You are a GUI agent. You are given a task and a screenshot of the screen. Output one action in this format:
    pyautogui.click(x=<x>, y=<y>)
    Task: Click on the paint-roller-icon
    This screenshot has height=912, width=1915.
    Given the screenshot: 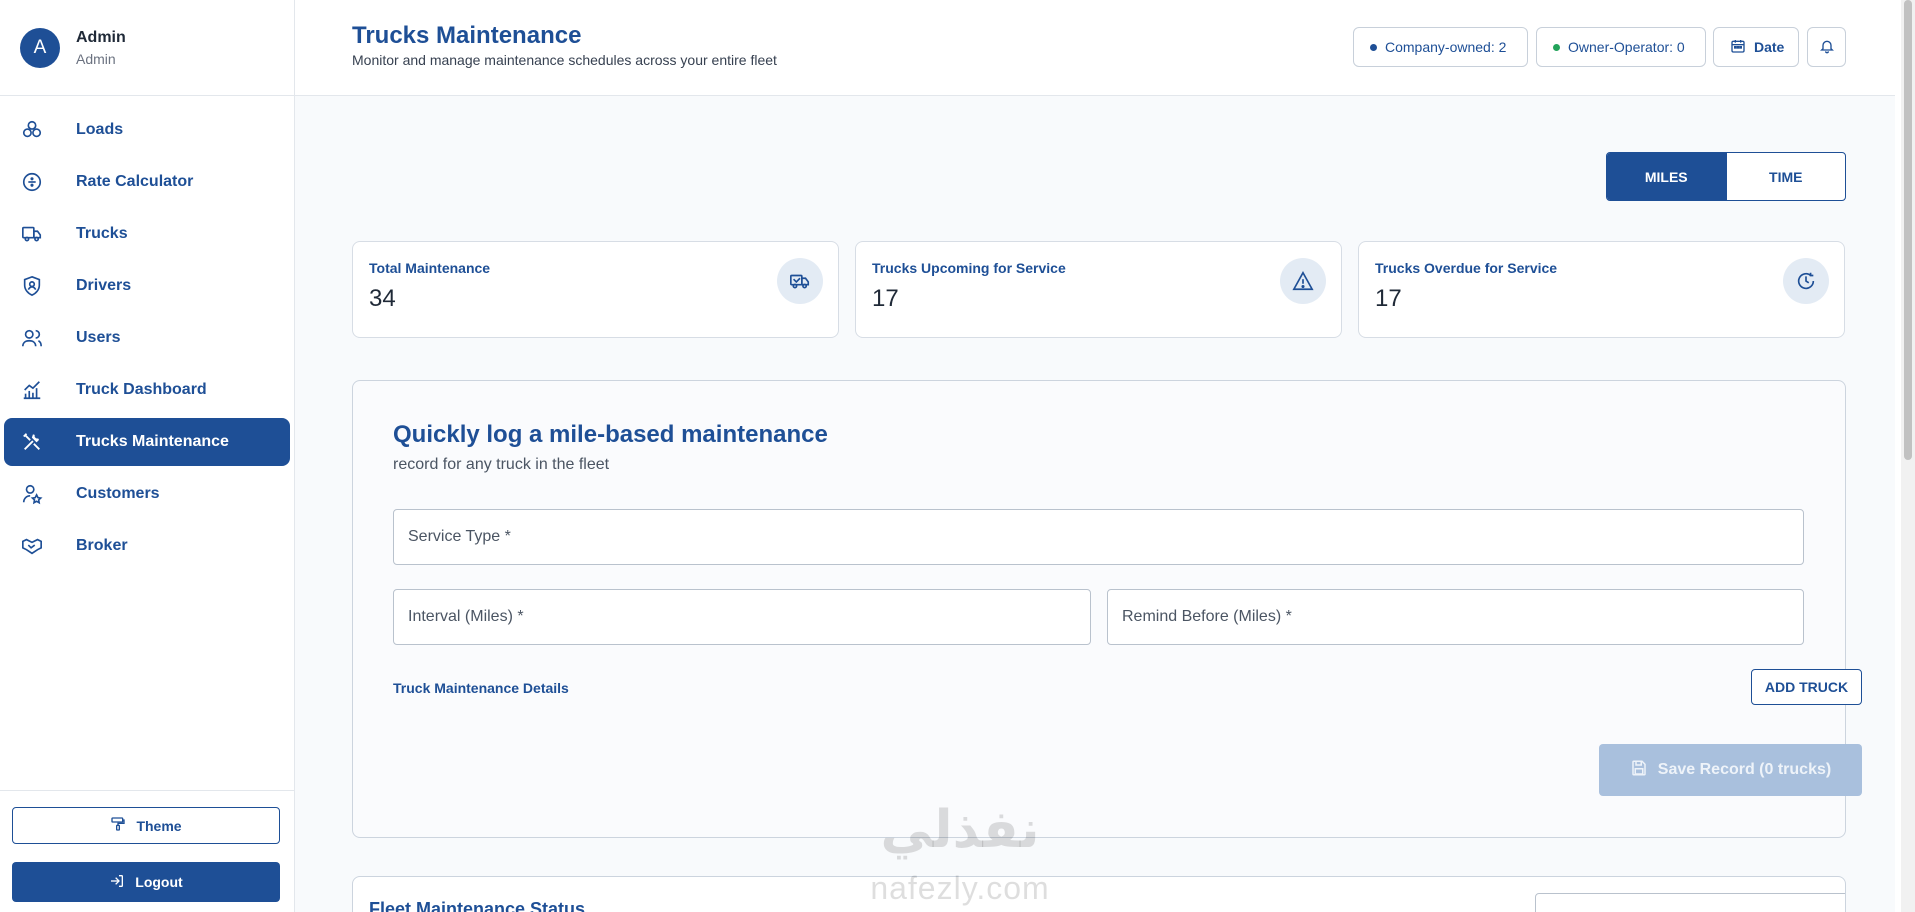 What is the action you would take?
    pyautogui.click(x=118, y=825)
    